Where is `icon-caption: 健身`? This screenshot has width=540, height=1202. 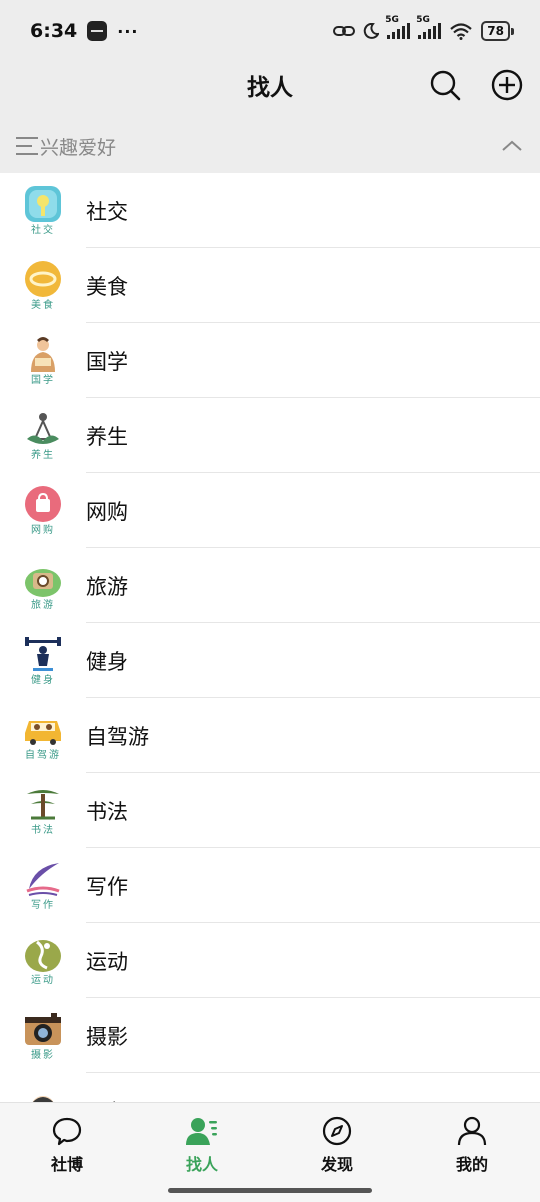
icon-caption: 健身 is located at coordinates (43, 680).